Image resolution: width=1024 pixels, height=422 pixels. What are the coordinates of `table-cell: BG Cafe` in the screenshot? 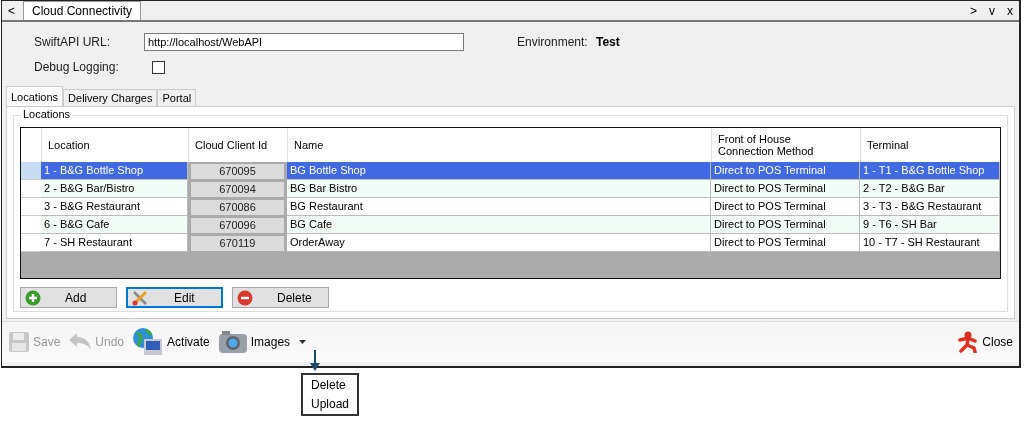 It's located at (499, 225).